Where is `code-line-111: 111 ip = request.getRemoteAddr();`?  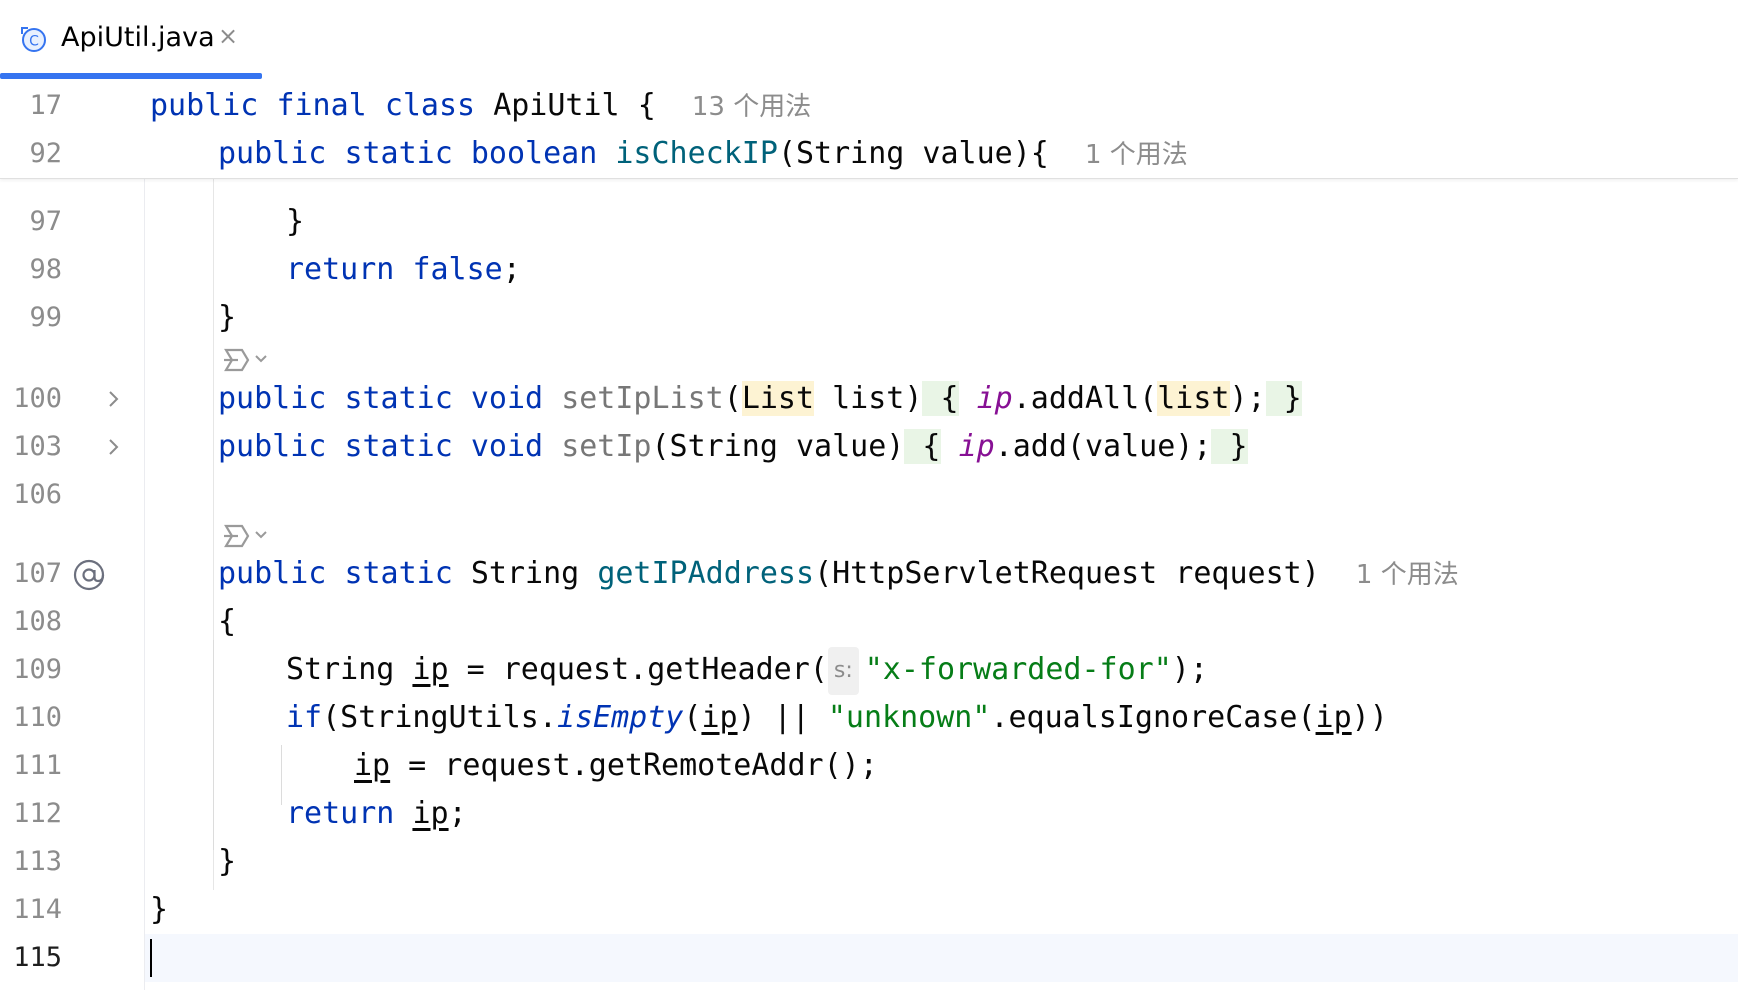 code-line-111: 111 ip = request.getRemoteAddr(); is located at coordinates (869, 766).